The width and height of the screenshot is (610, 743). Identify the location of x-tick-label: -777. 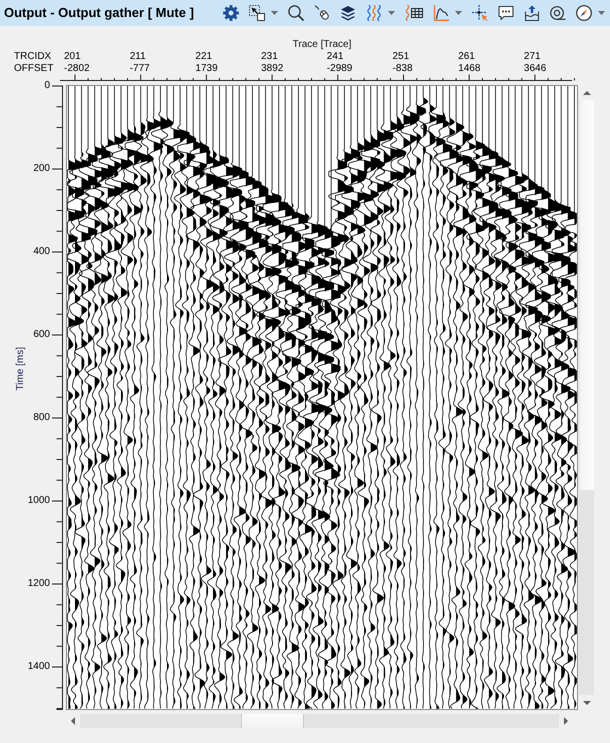
(140, 69).